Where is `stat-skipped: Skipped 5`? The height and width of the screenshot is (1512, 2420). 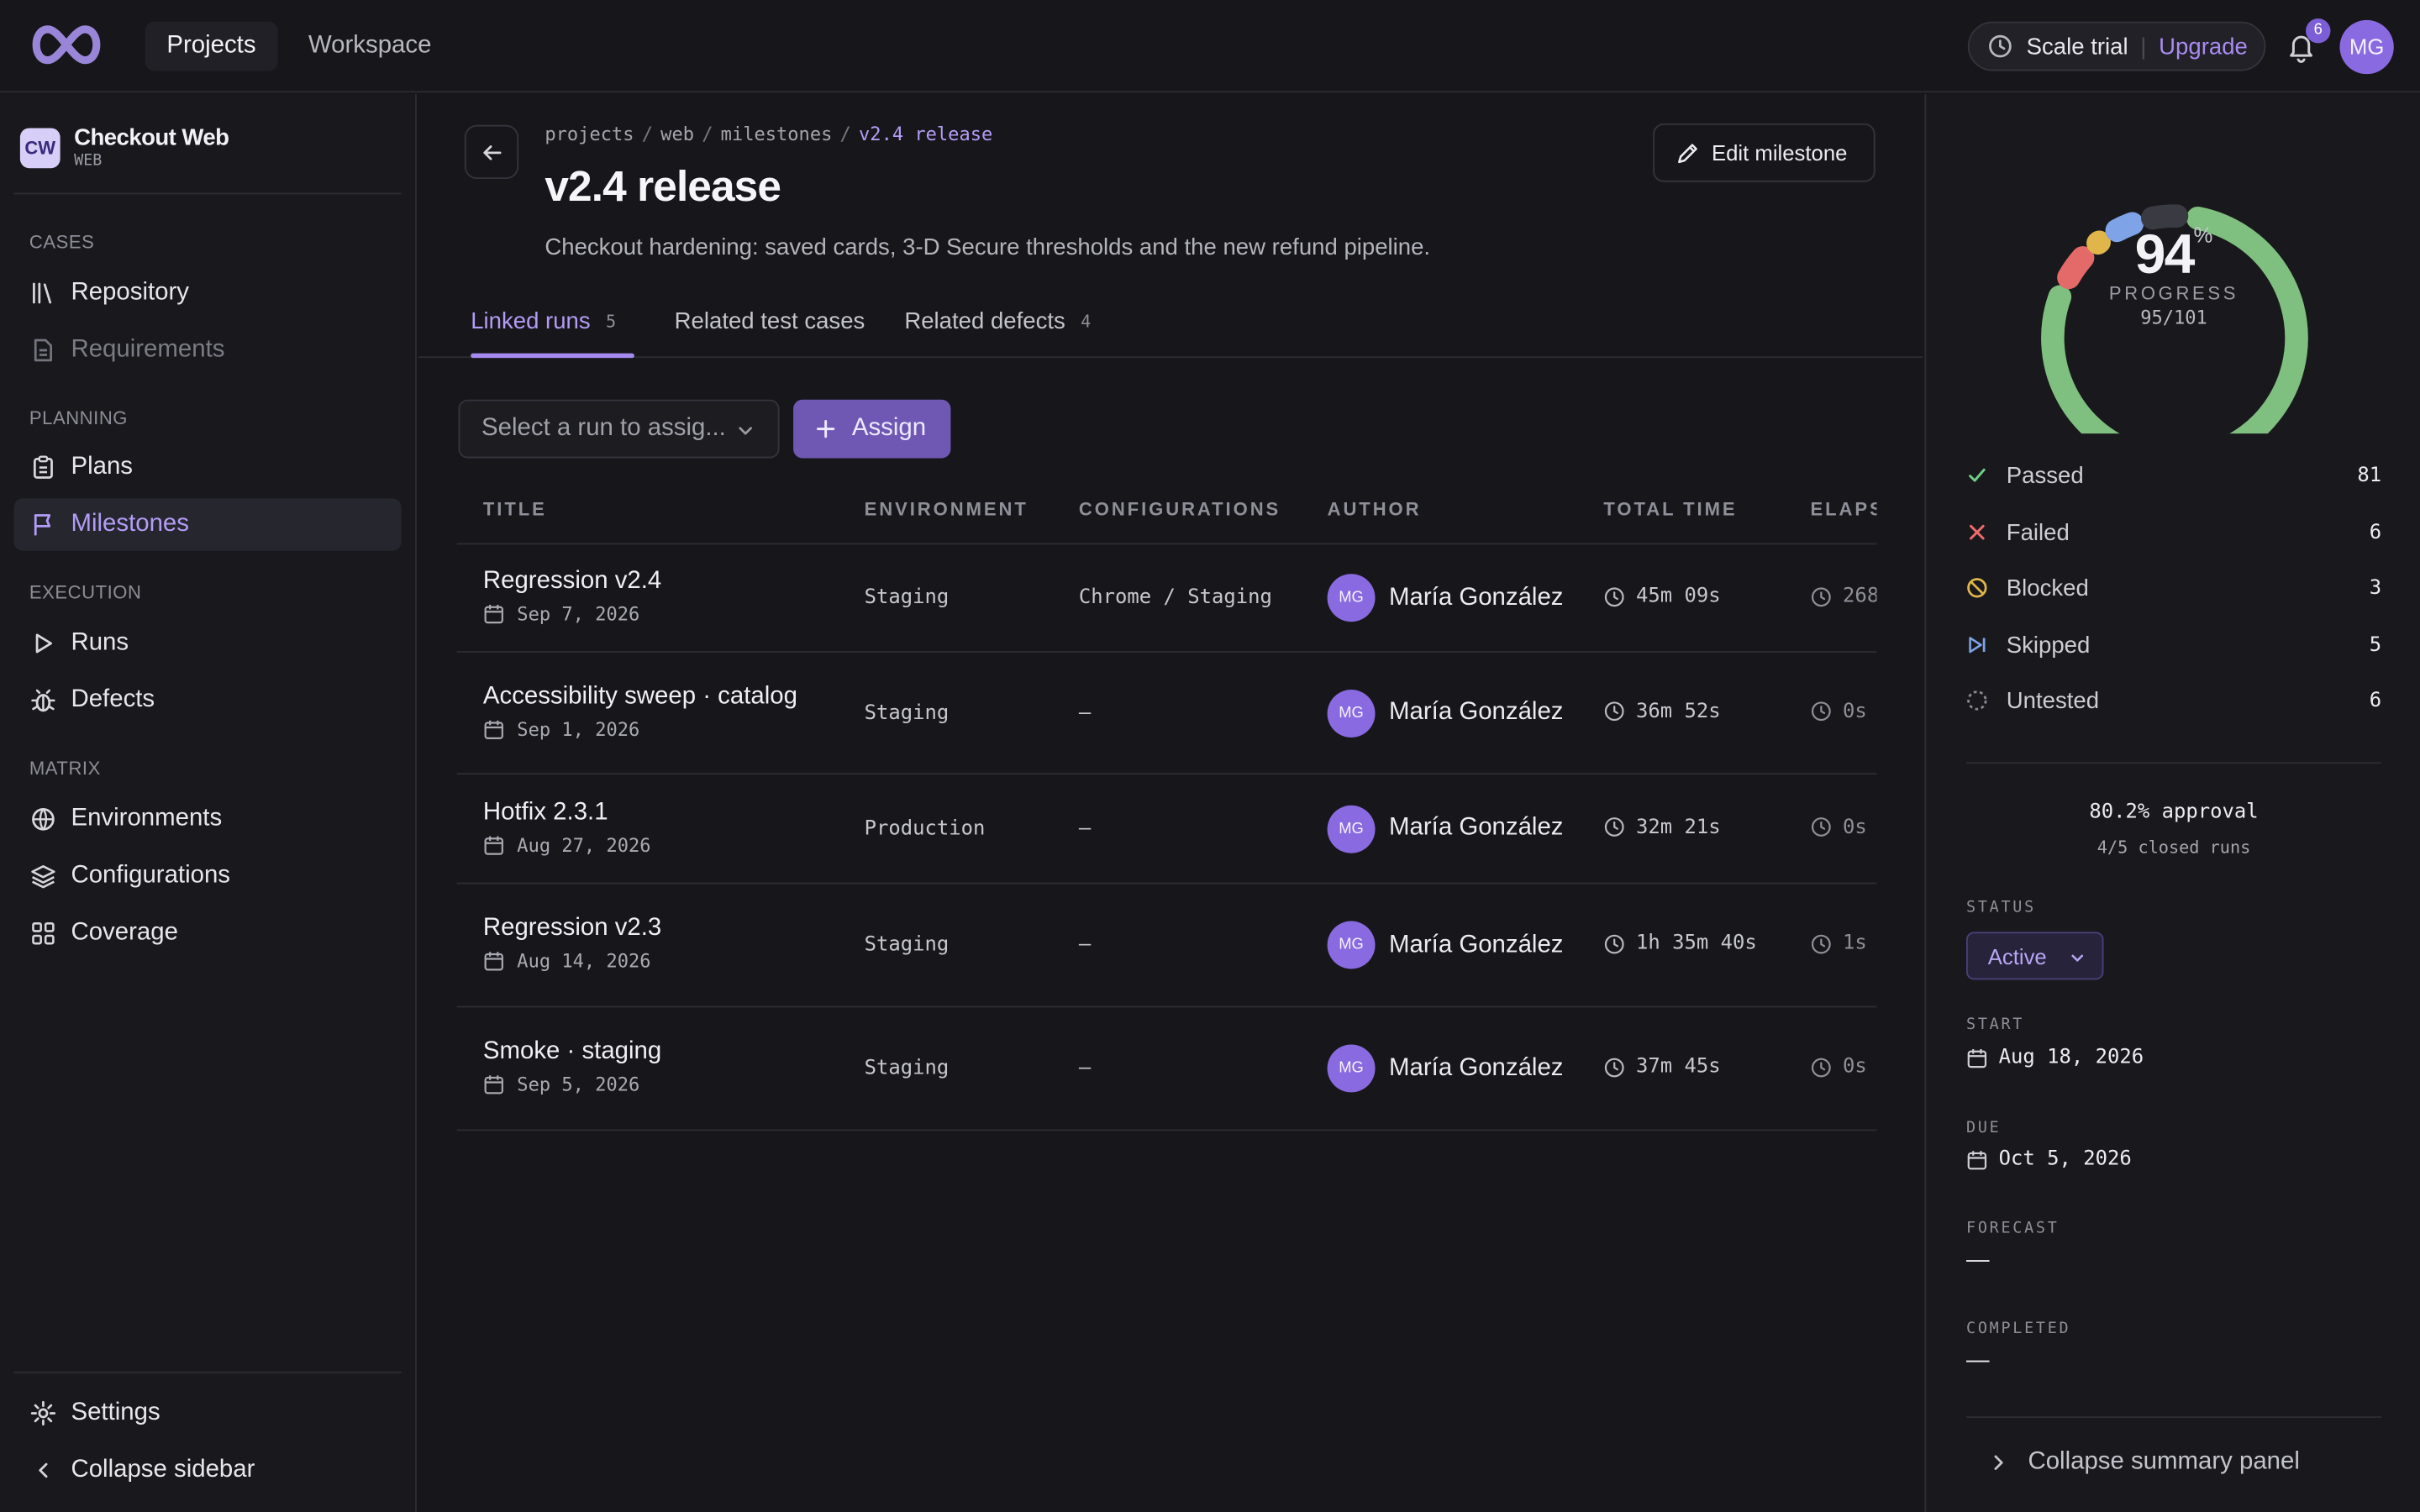
stat-skipped: Skipped 5 is located at coordinates (2173, 644).